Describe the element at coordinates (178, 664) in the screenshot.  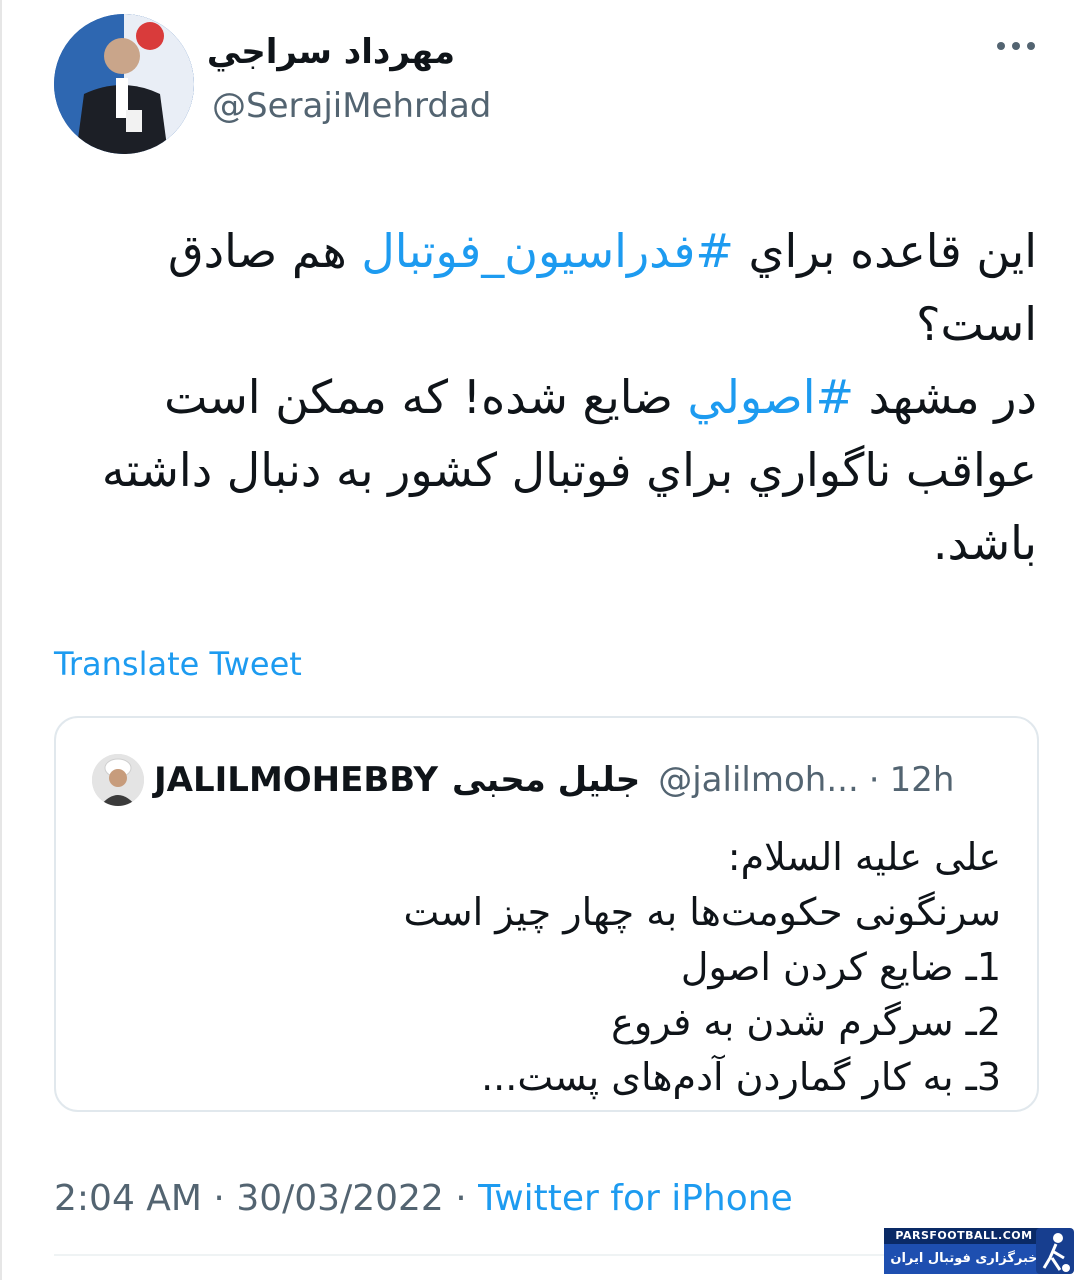
I see `translate-tweet-link: Translate Tweet` at that location.